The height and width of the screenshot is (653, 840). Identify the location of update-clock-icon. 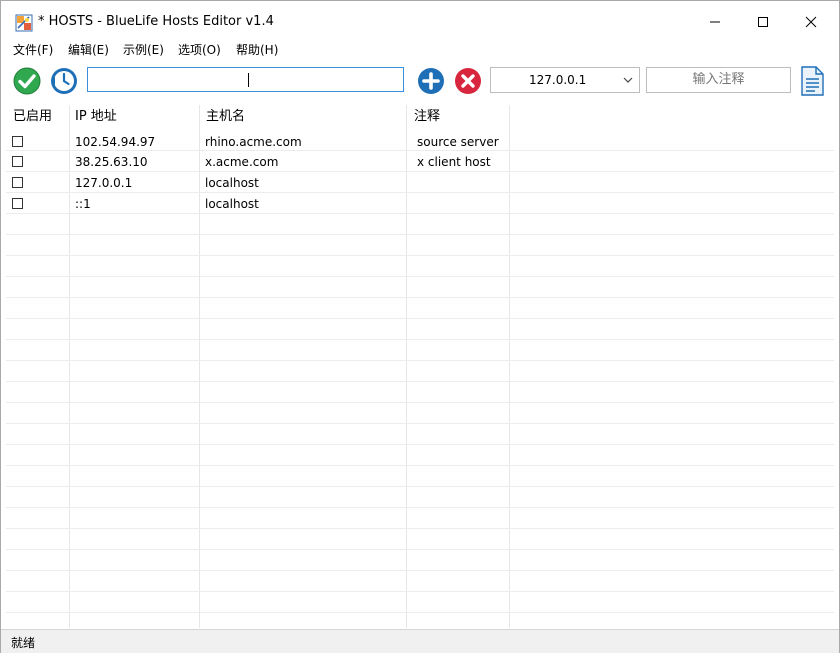
(64, 81).